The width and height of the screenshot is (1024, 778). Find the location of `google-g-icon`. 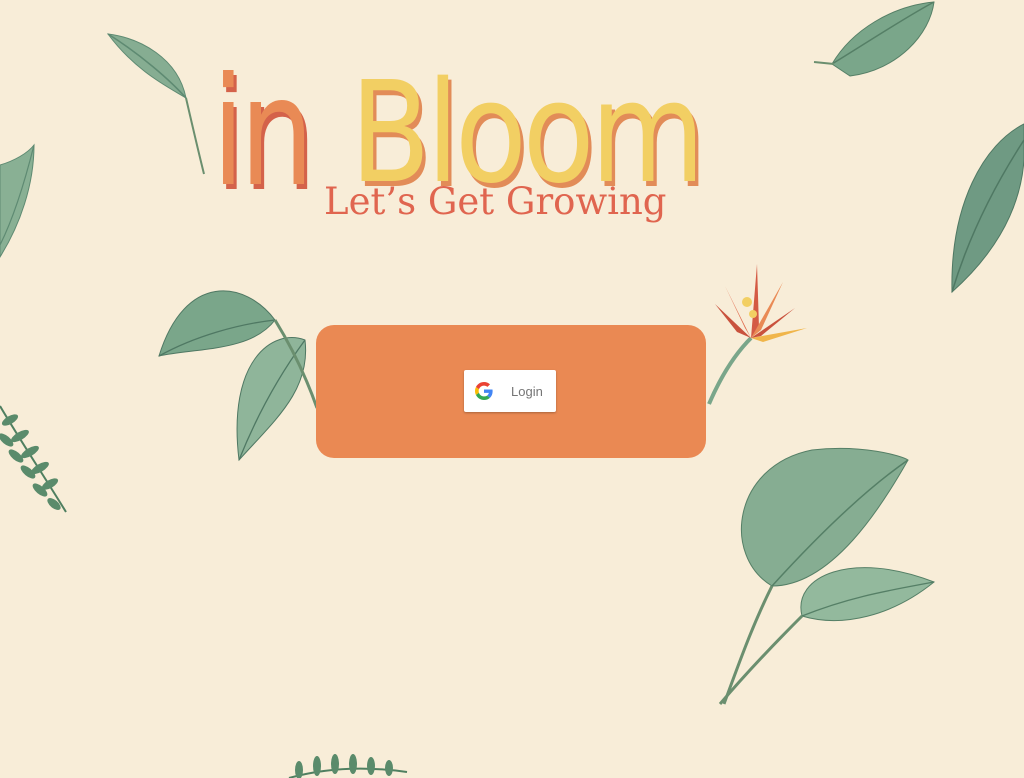

google-g-icon is located at coordinates (484, 391).